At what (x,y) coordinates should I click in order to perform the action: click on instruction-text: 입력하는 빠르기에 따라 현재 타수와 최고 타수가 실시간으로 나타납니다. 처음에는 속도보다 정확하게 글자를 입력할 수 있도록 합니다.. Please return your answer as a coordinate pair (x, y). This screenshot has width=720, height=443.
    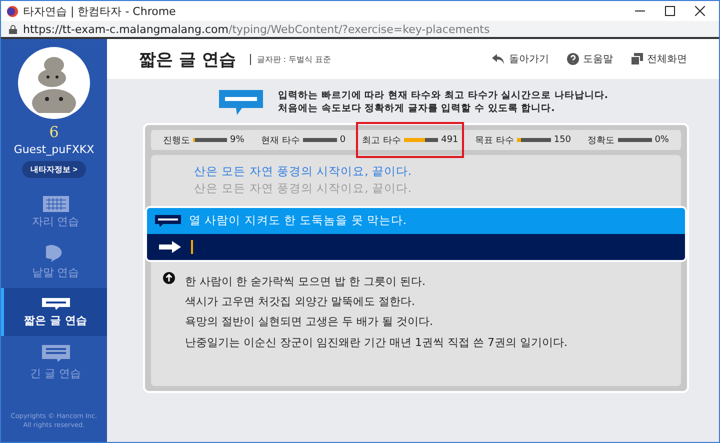
    Looking at the image, I should click on (443, 103).